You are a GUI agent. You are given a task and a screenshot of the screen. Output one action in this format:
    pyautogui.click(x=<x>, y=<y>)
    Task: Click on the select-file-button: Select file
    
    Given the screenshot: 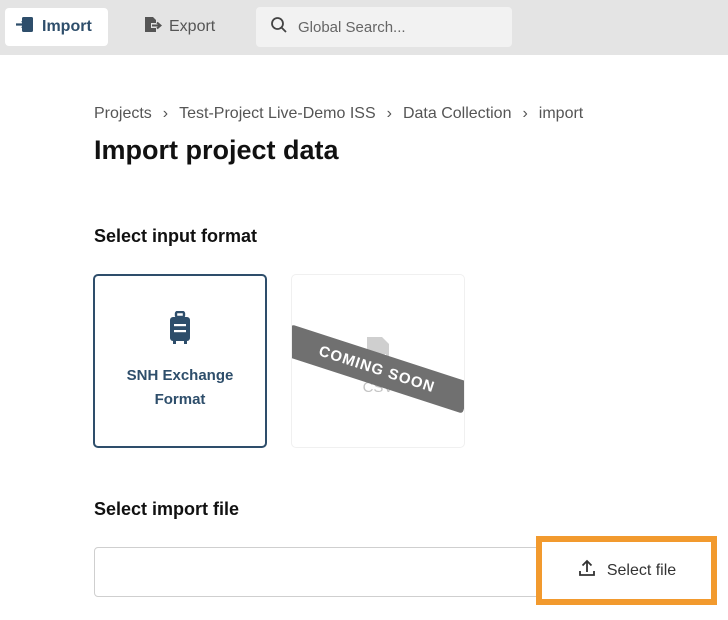 What is the action you would take?
    pyautogui.click(x=626, y=570)
    